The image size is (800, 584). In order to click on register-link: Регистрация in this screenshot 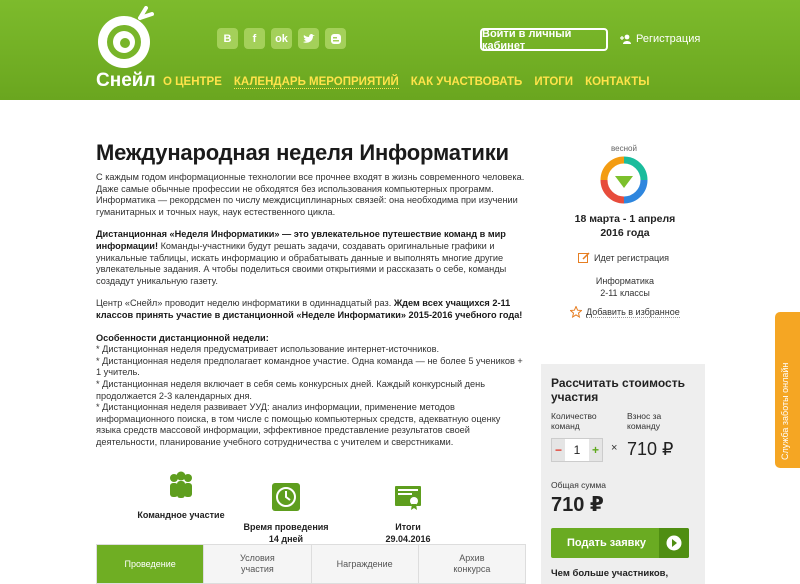, I will do `click(660, 39)`.